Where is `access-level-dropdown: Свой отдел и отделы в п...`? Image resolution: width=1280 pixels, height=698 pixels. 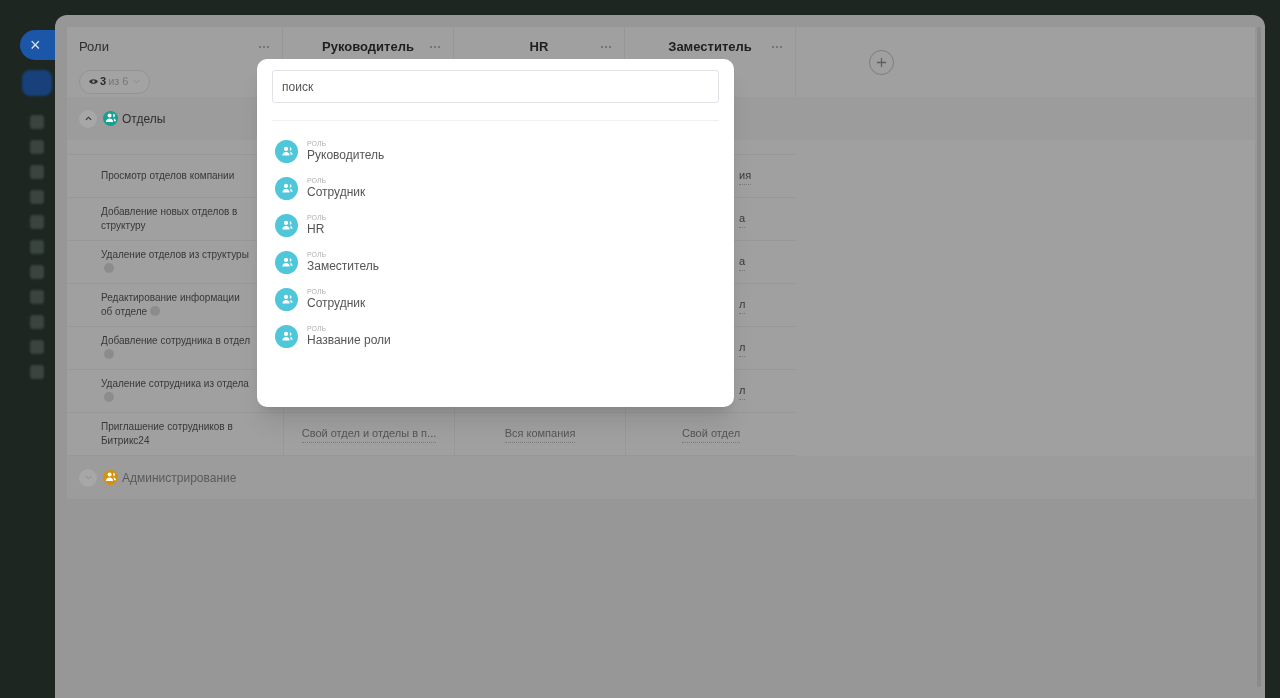 access-level-dropdown: Свой отдел и отделы в п... is located at coordinates (369, 434).